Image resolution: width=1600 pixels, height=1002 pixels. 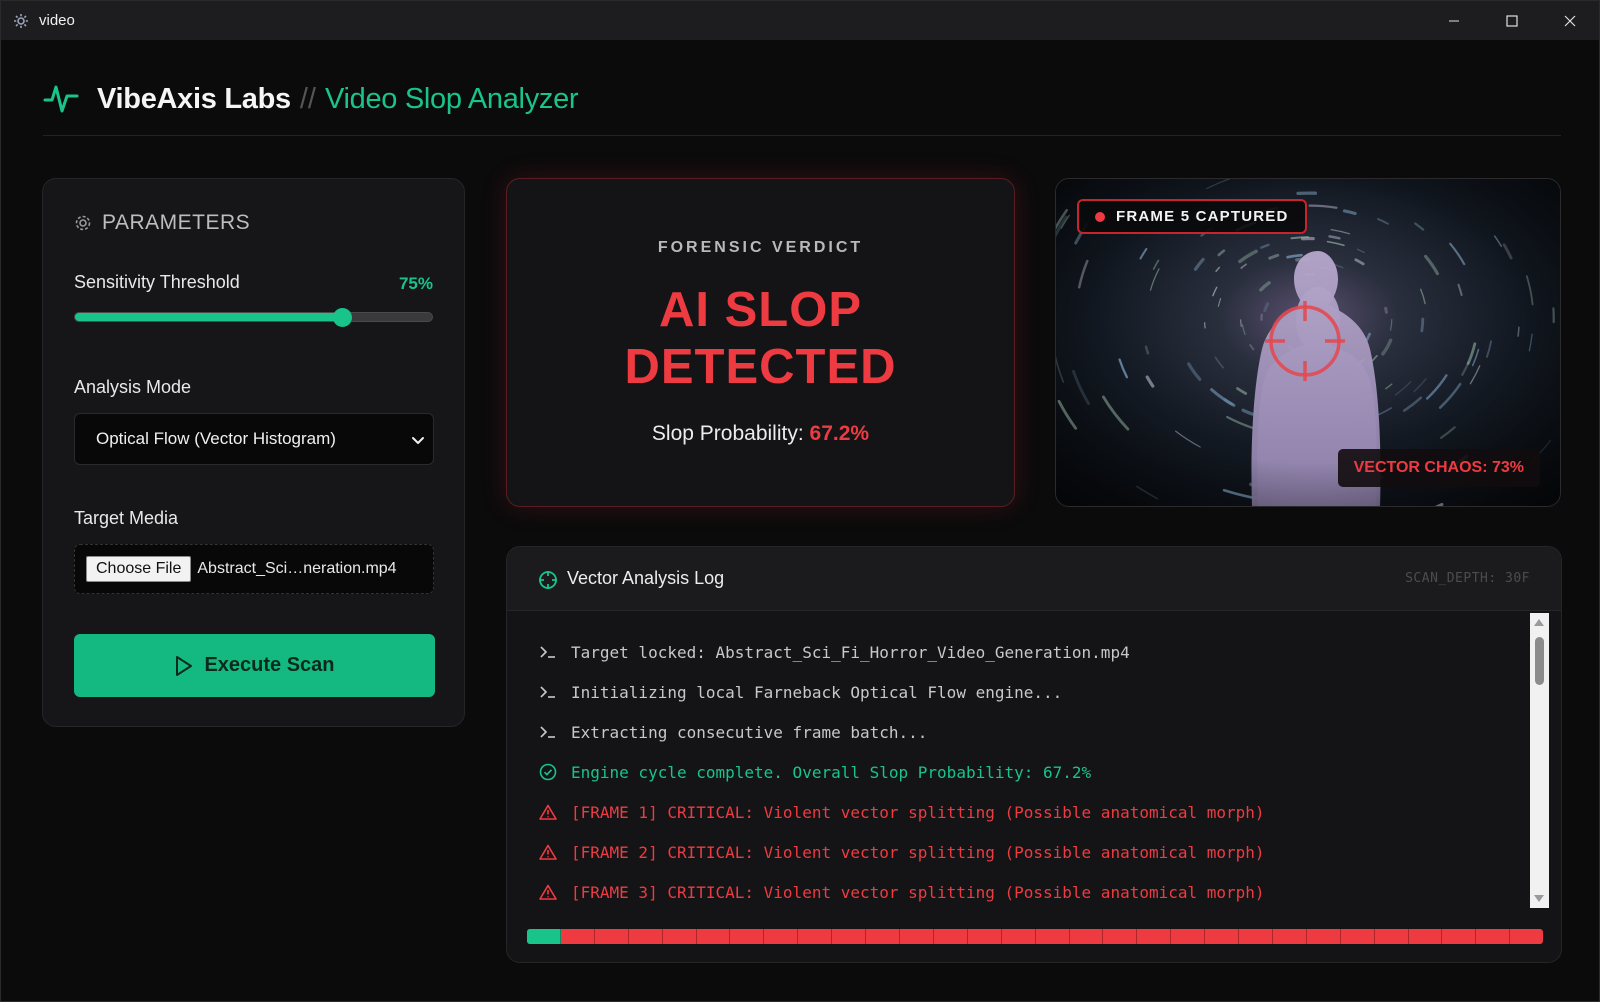 I want to click on vector-chaos-badge: VECTOR CHAOS: 73%, so click(x=1438, y=468).